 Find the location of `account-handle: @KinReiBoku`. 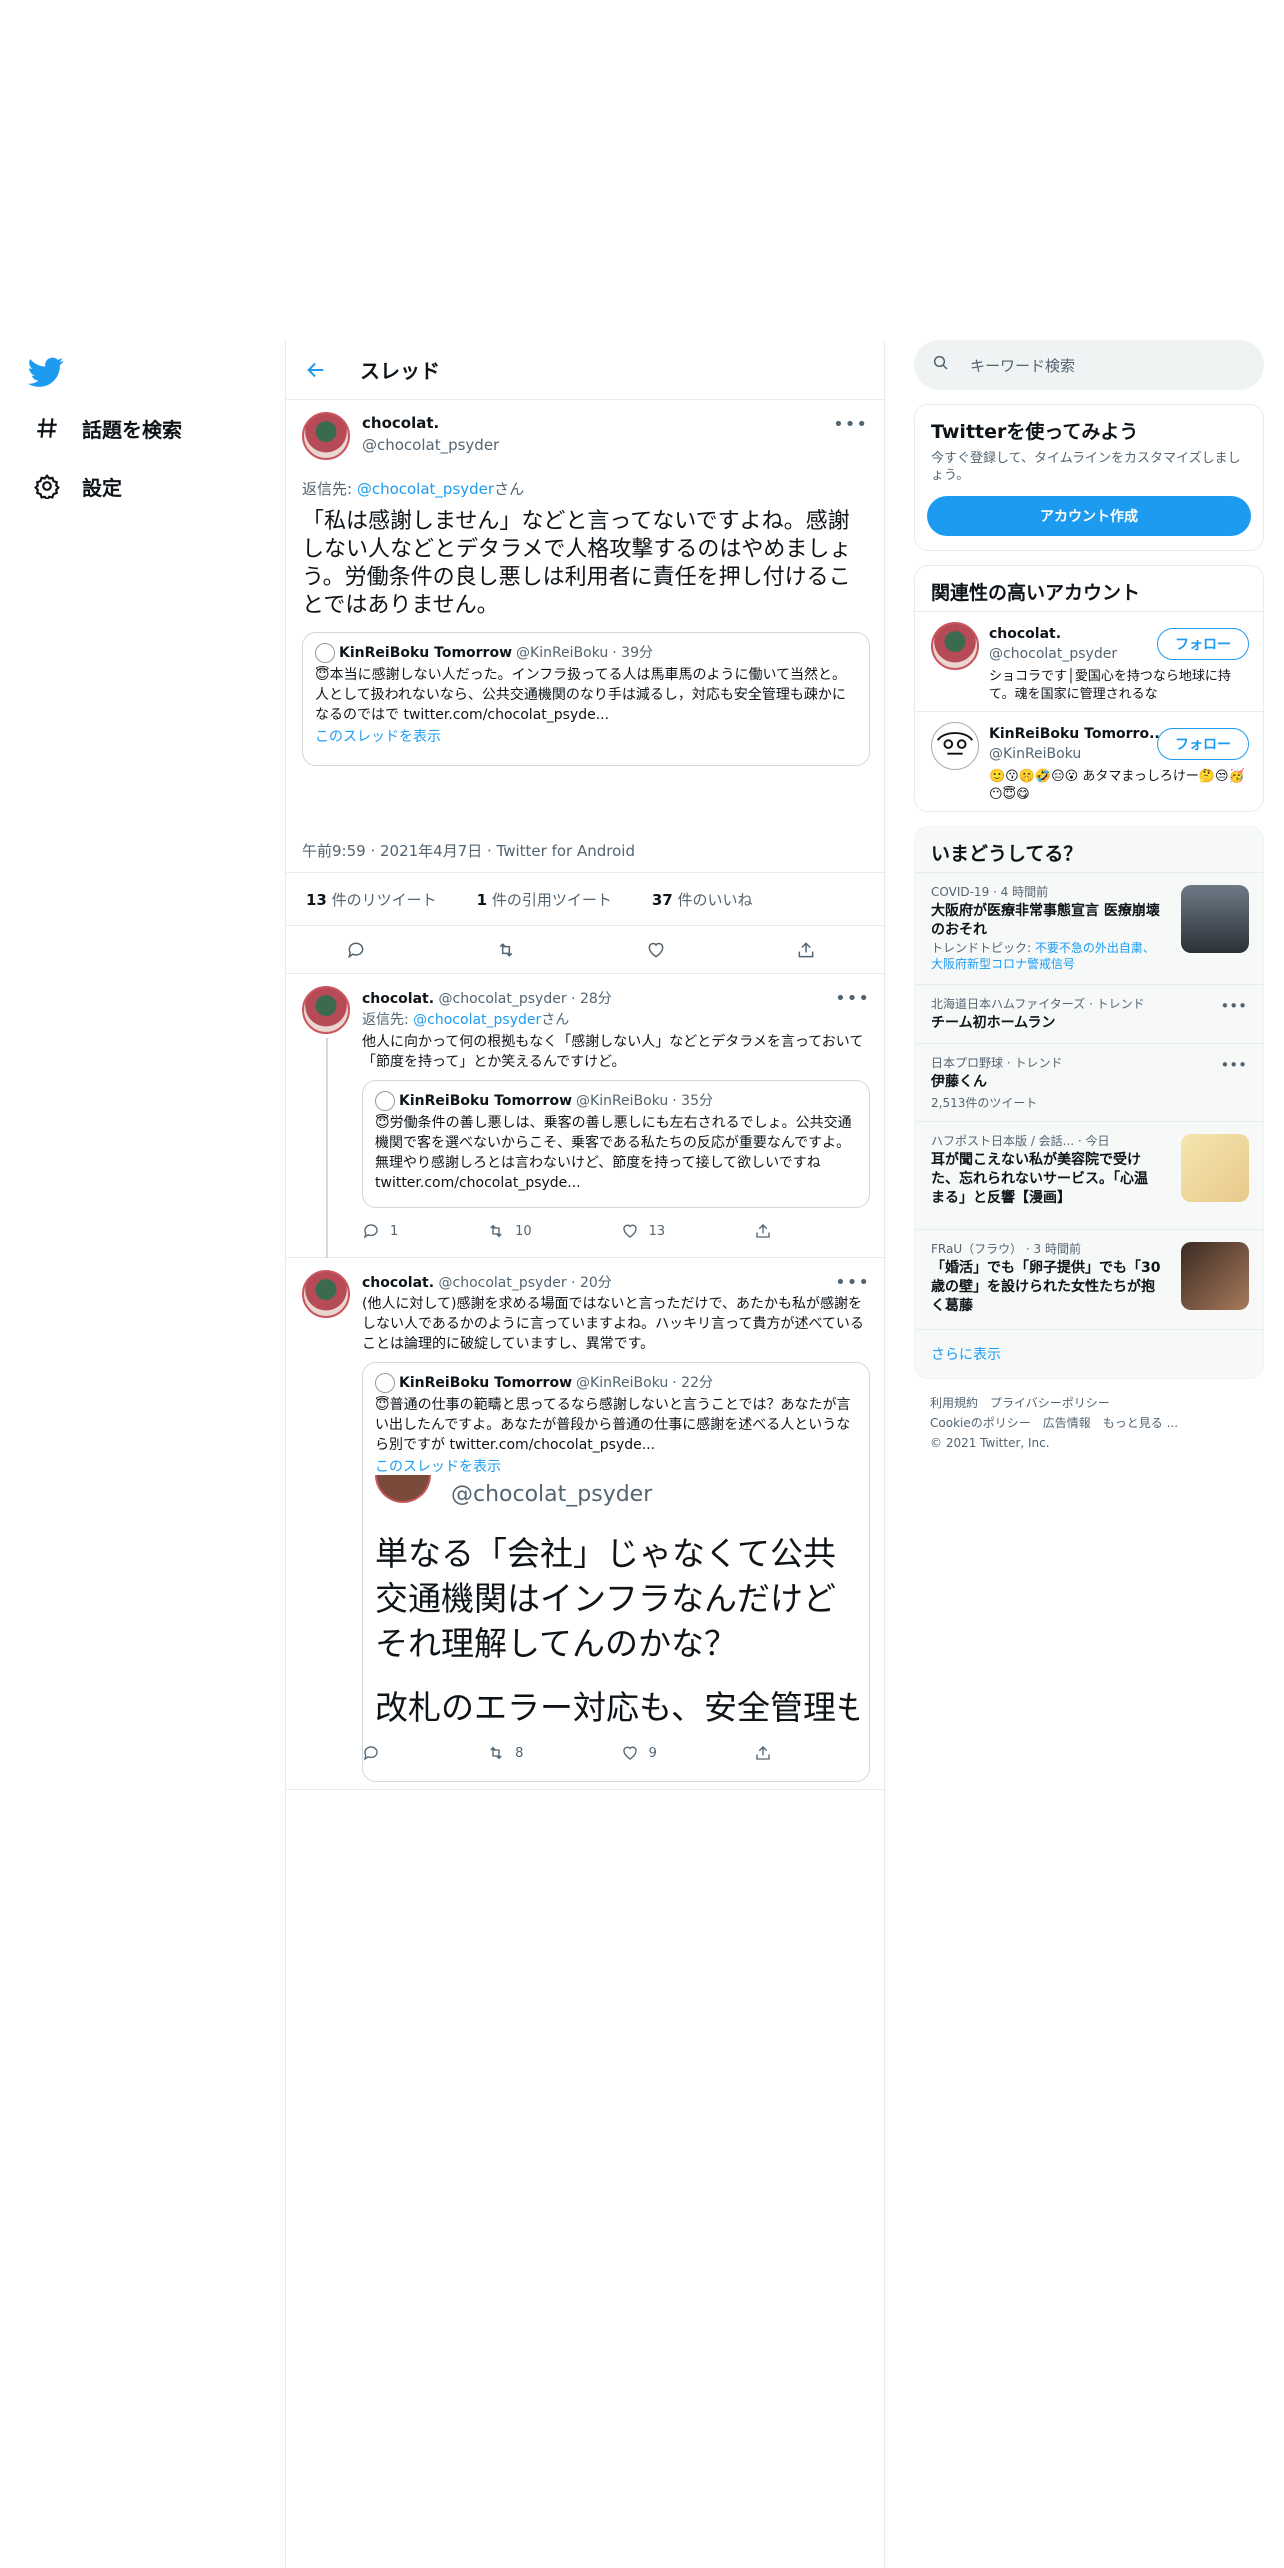

account-handle: @KinReiBoku is located at coordinates (1035, 754).